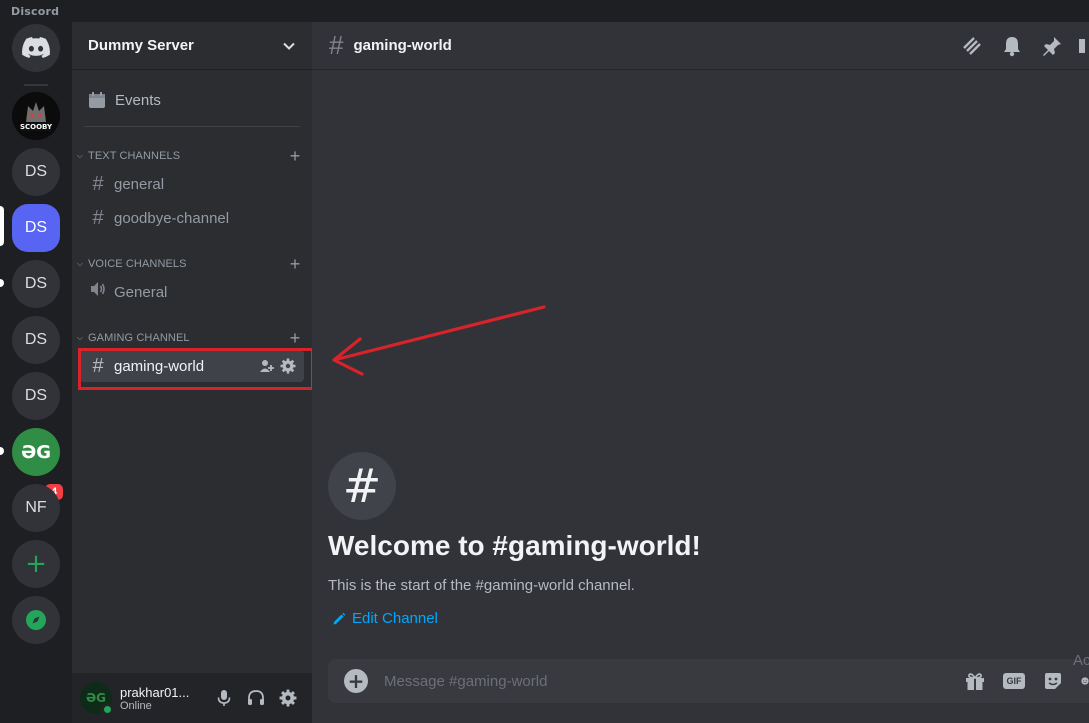  I want to click on server-rail: SCOOBY DS DS DS DS DS ƏG 4 NF +, so click(36, 372).